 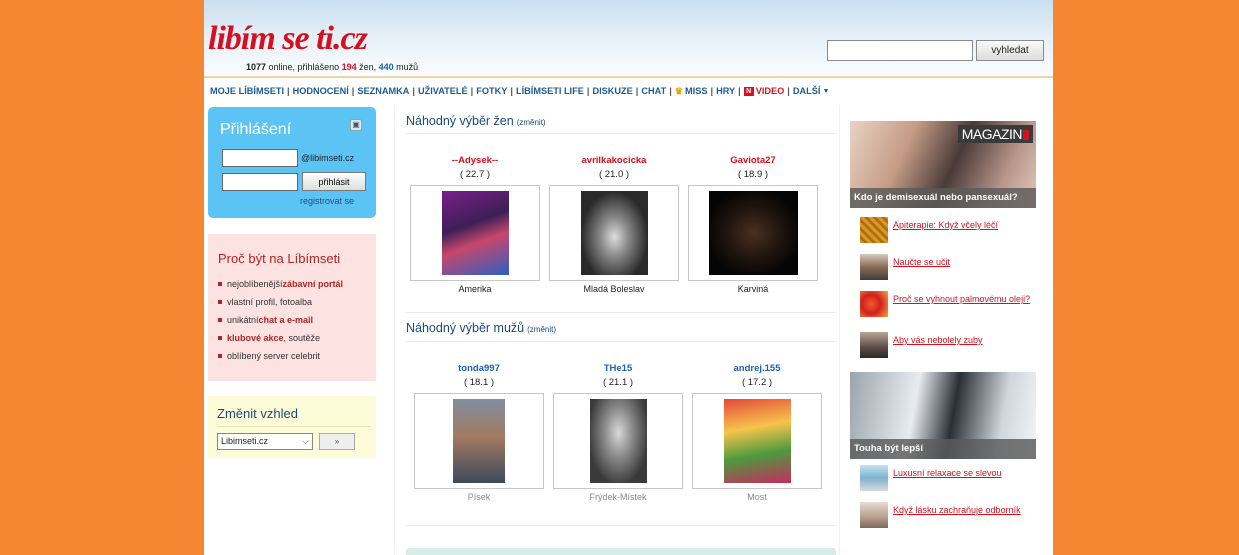 What do you see at coordinates (337, 441) in the screenshot?
I see `skin-apply-button: »` at bounding box center [337, 441].